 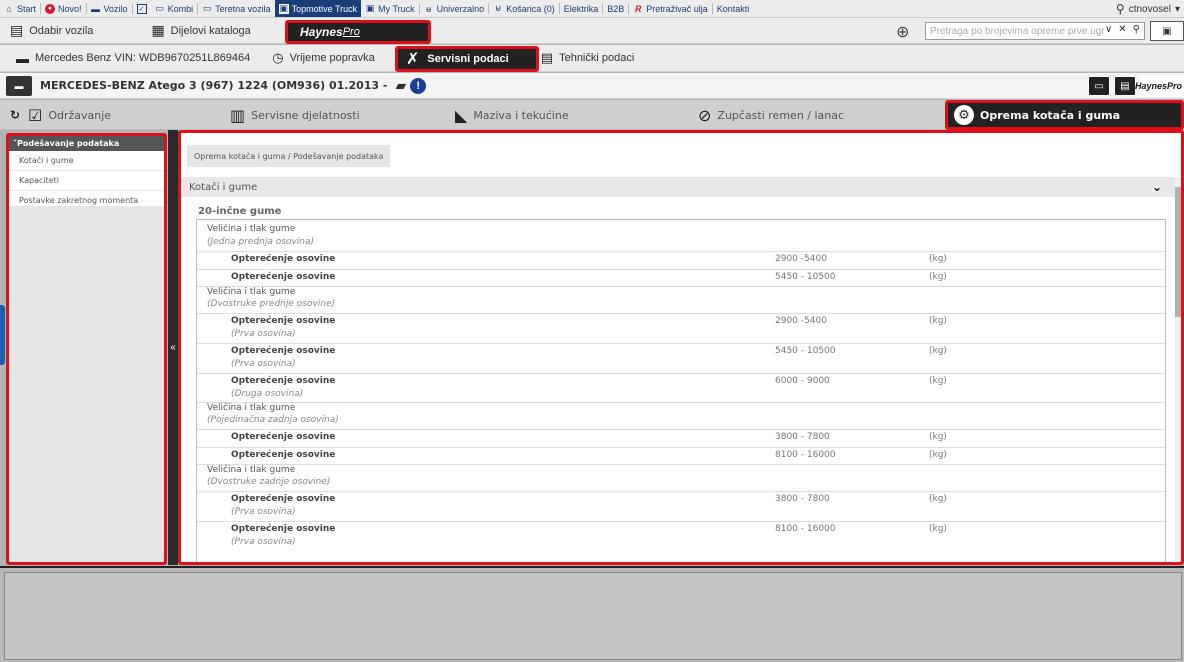 I want to click on row-value: 6000 - 9000, so click(x=802, y=381).